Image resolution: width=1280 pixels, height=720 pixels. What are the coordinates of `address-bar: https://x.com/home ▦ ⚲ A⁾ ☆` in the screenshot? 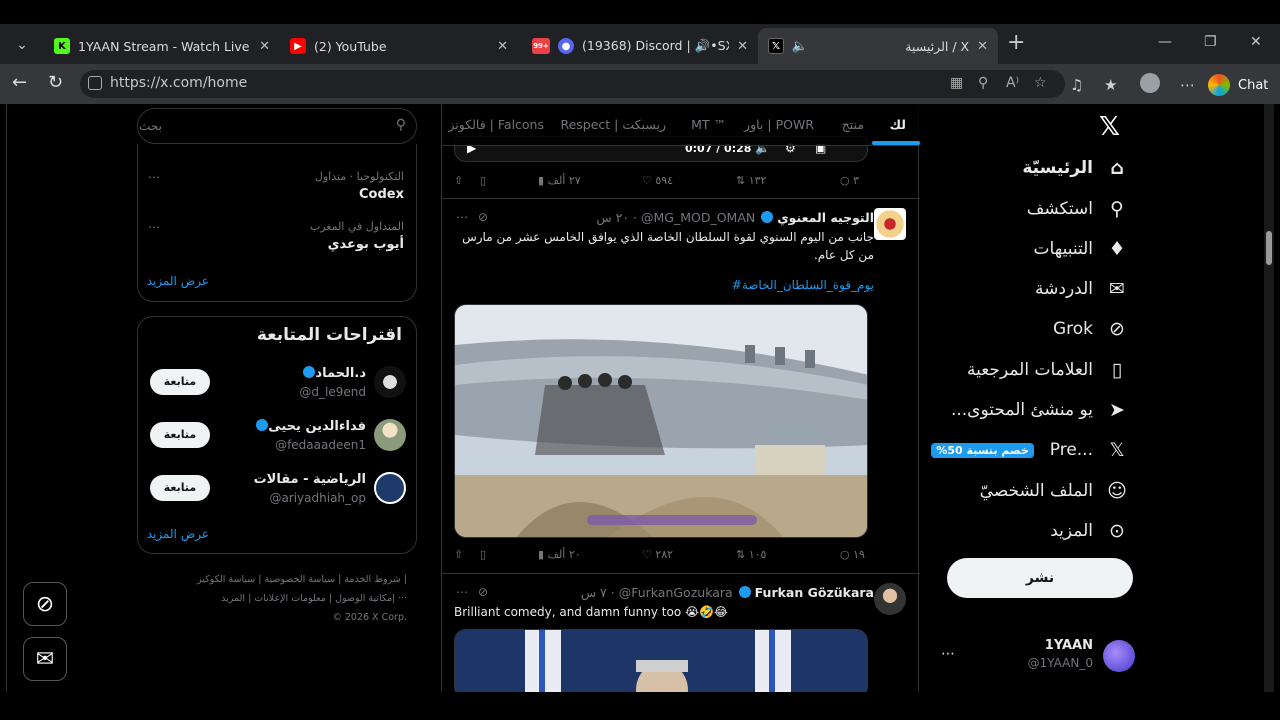 It's located at (572, 84).